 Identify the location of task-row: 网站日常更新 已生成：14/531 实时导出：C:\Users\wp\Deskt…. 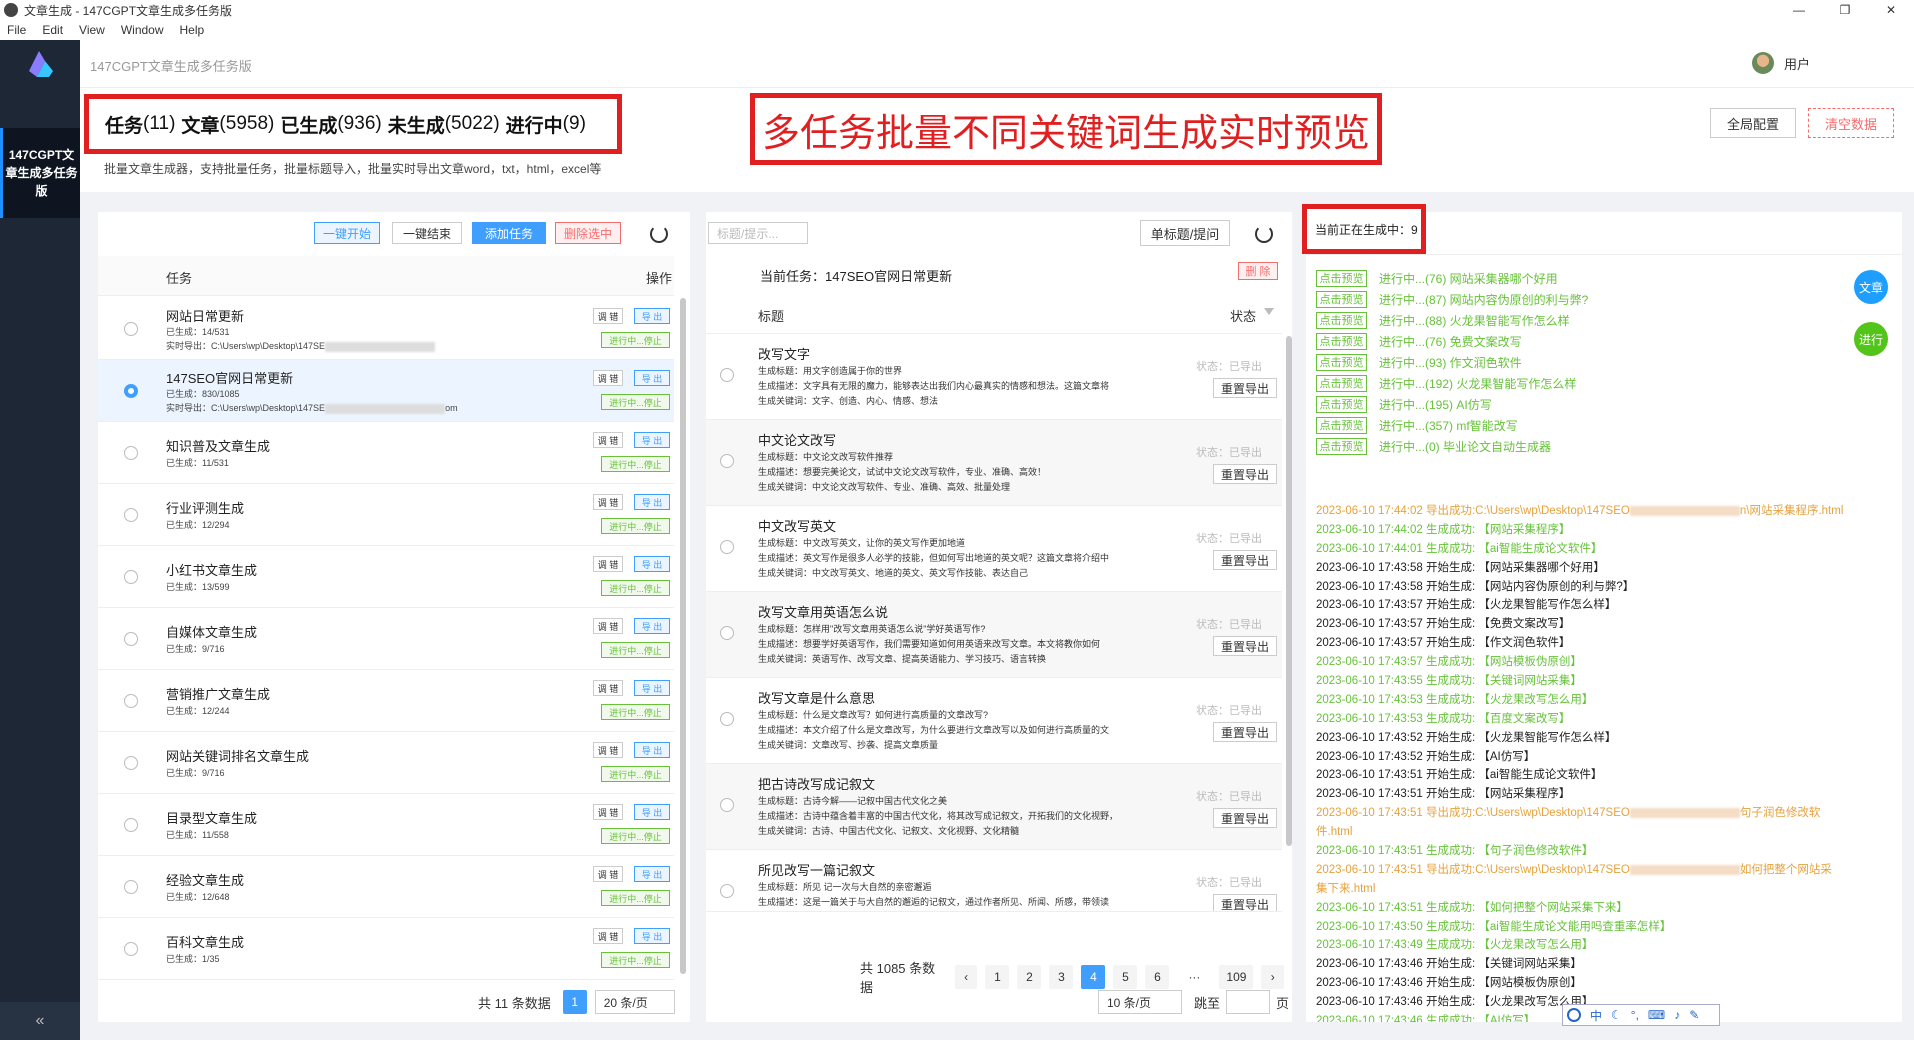
(386, 329).